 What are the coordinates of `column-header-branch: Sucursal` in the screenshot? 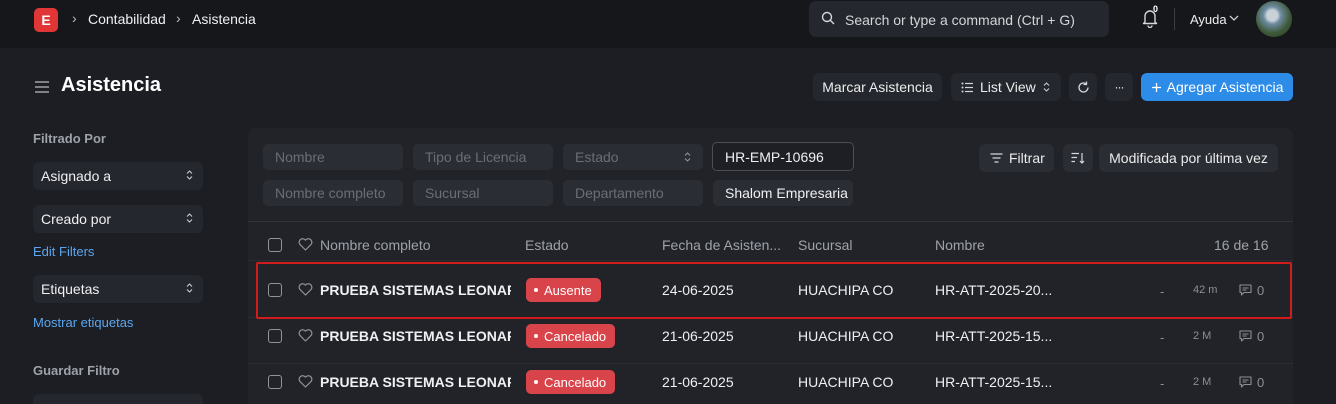 It's located at (825, 245).